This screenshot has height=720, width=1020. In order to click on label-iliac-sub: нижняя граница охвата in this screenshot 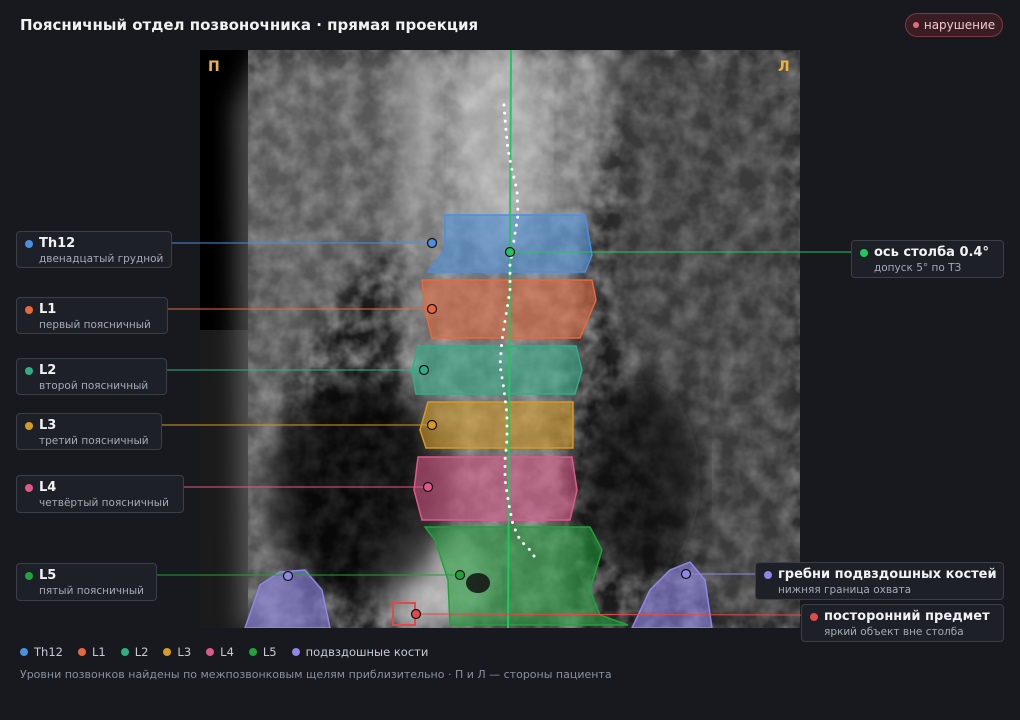, I will do `click(845, 590)`.